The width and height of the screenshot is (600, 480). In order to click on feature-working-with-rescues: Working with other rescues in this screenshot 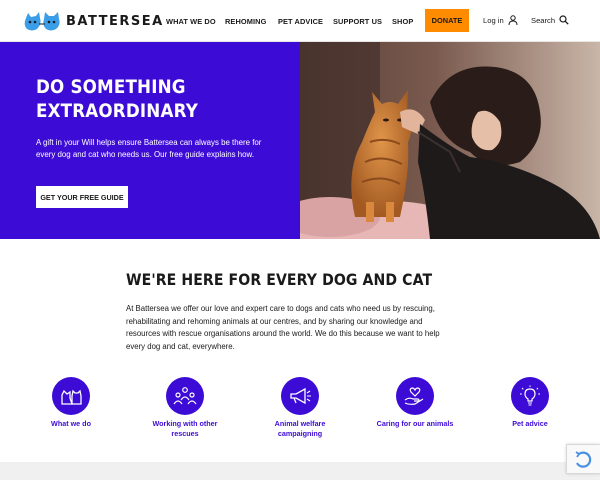, I will do `click(185, 407)`.